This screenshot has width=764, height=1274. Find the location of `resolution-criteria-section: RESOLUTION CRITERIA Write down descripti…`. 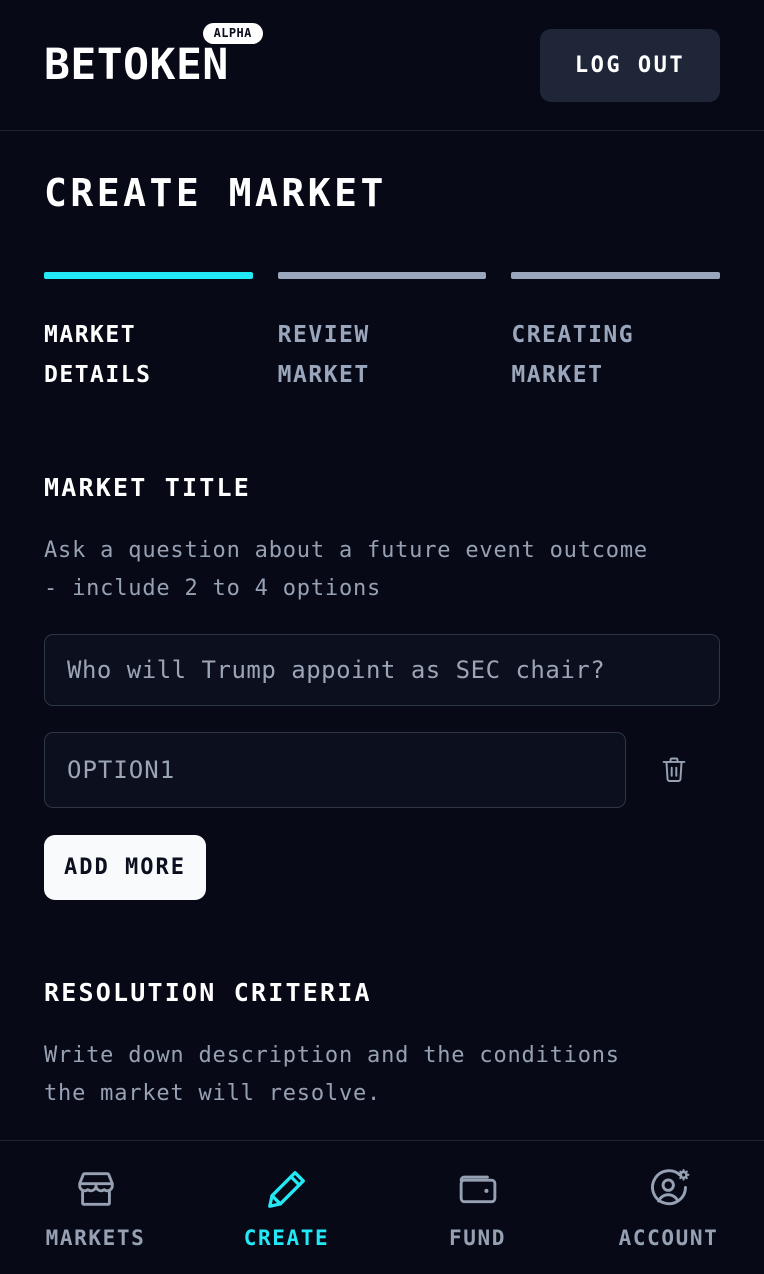

resolution-criteria-section: RESOLUTION CRITERIA Write down descripti… is located at coordinates (382, 1045).